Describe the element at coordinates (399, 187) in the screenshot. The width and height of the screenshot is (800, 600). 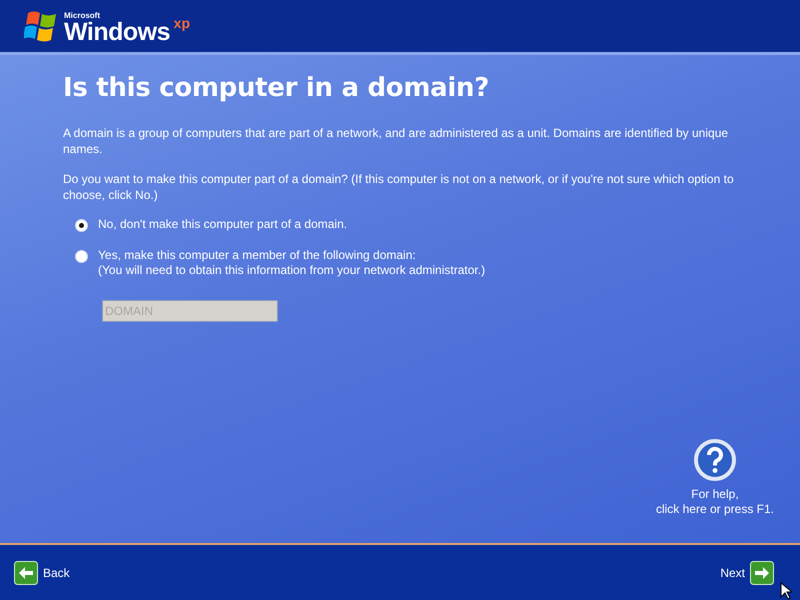
I see `description-text: Do you want to make this computer part of a domain? (If this computer is not on a network, or if you're not sure which option to choose, click No.)` at that location.